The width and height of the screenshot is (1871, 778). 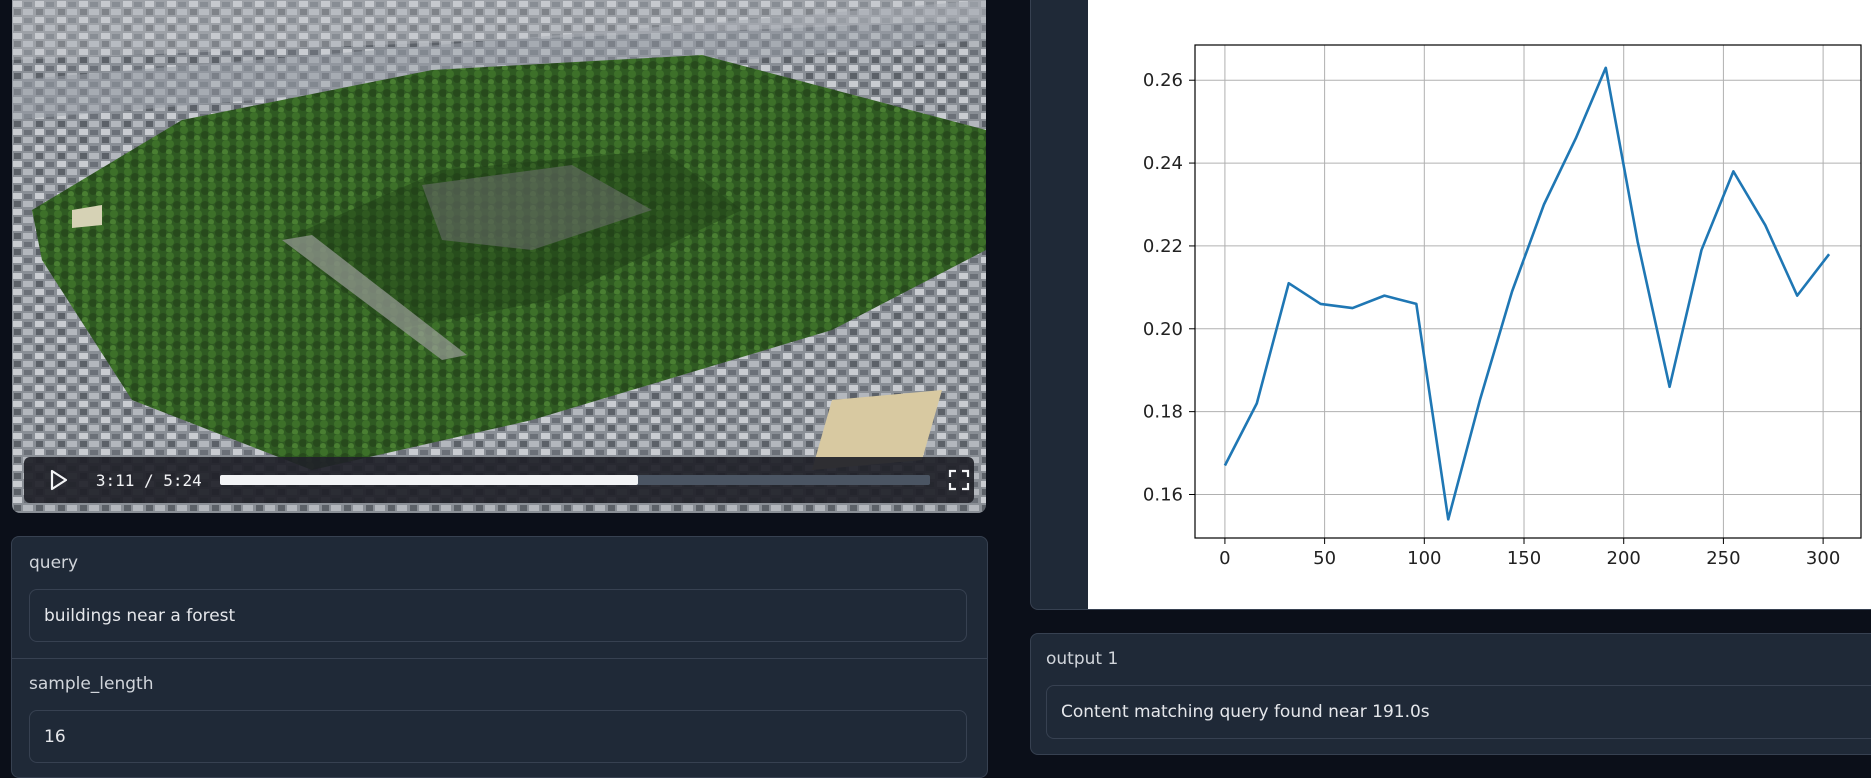 What do you see at coordinates (1424, 558) in the screenshot?
I see `x-tick-label: 100` at bounding box center [1424, 558].